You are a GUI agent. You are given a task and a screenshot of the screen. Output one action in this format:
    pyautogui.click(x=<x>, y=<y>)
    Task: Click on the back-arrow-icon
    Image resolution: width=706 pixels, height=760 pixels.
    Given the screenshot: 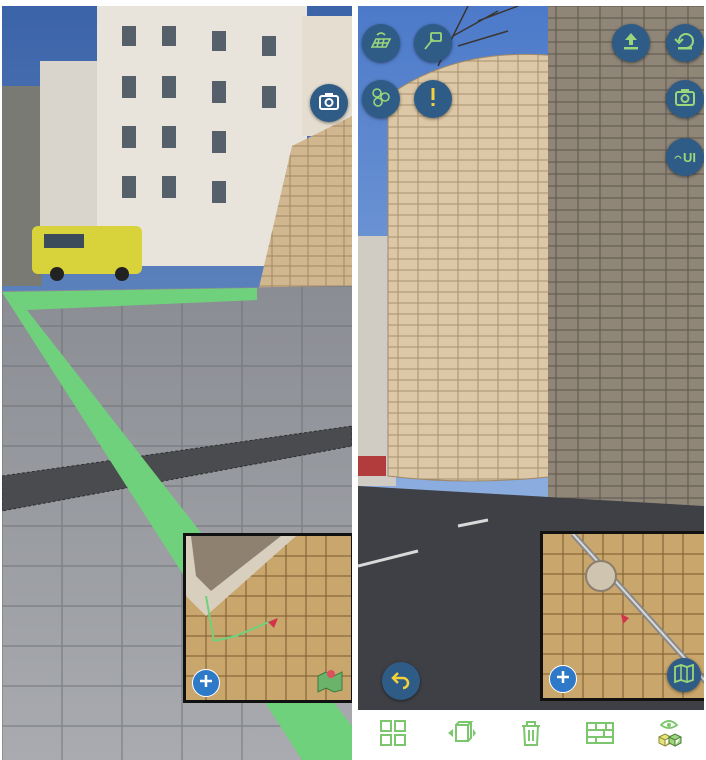 What is the action you would take?
    pyautogui.click(x=401, y=681)
    